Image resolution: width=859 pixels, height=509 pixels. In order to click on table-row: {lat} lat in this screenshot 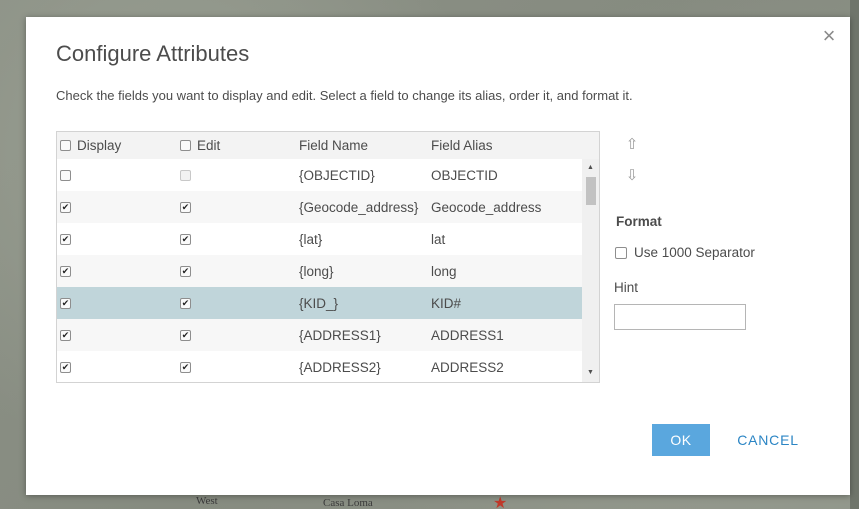, I will do `click(319, 239)`.